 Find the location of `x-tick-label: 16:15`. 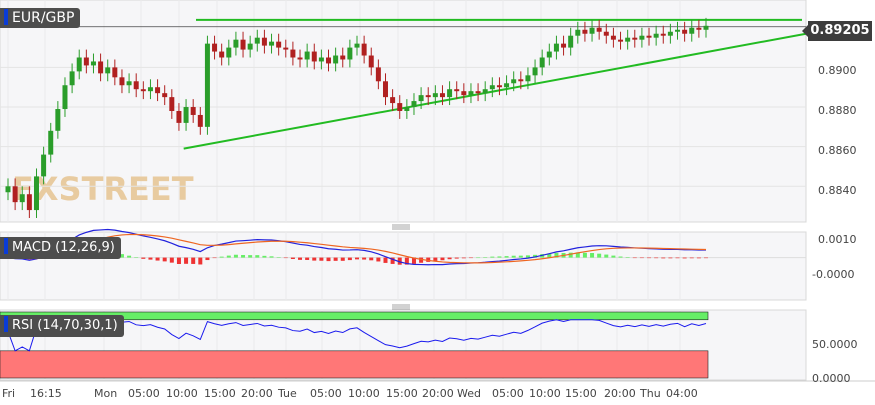

x-tick-label: 16:15 is located at coordinates (46, 393).